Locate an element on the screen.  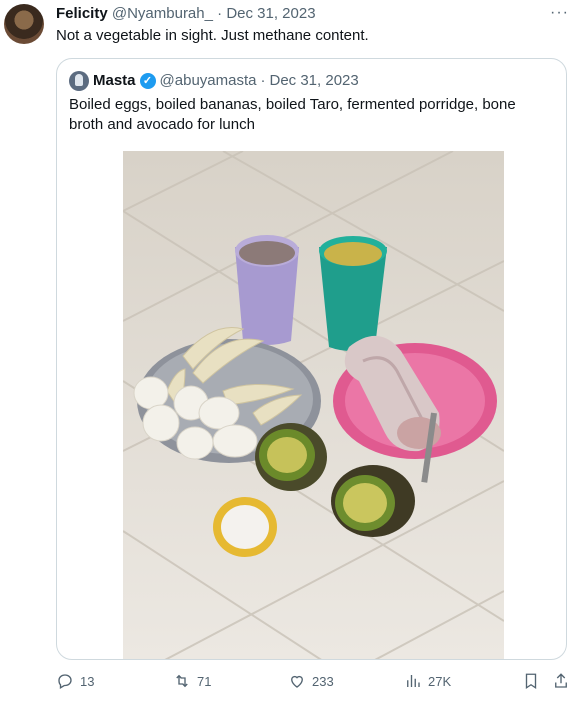
like-icon is located at coordinates (297, 681).